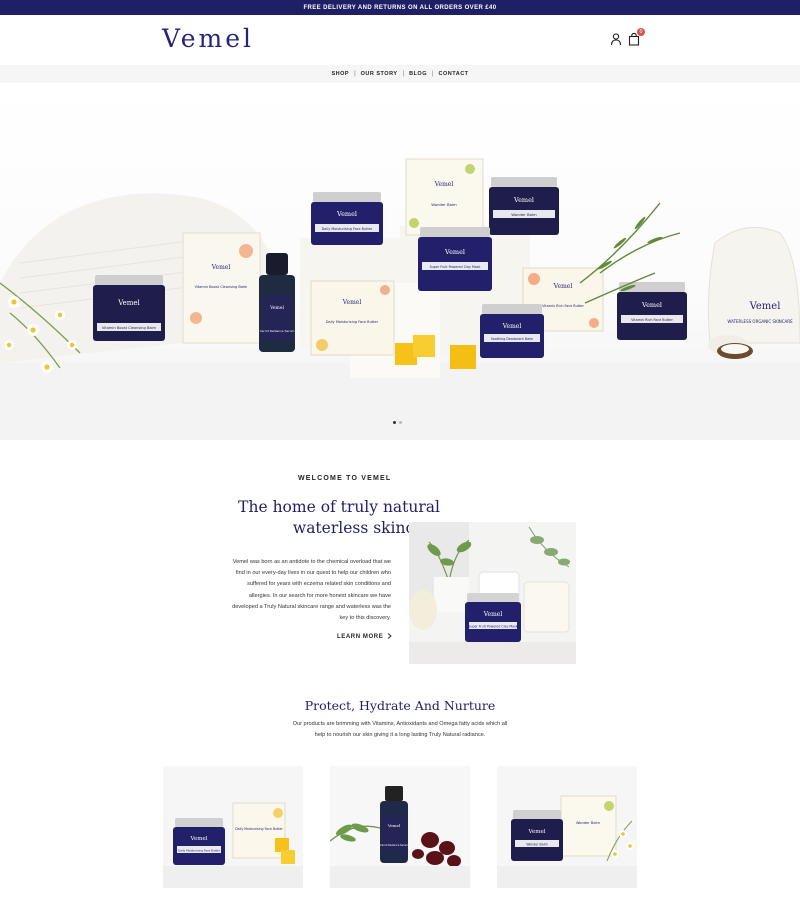 The width and height of the screenshot is (800, 900). What do you see at coordinates (616, 39) in the screenshot?
I see `user-icon` at bounding box center [616, 39].